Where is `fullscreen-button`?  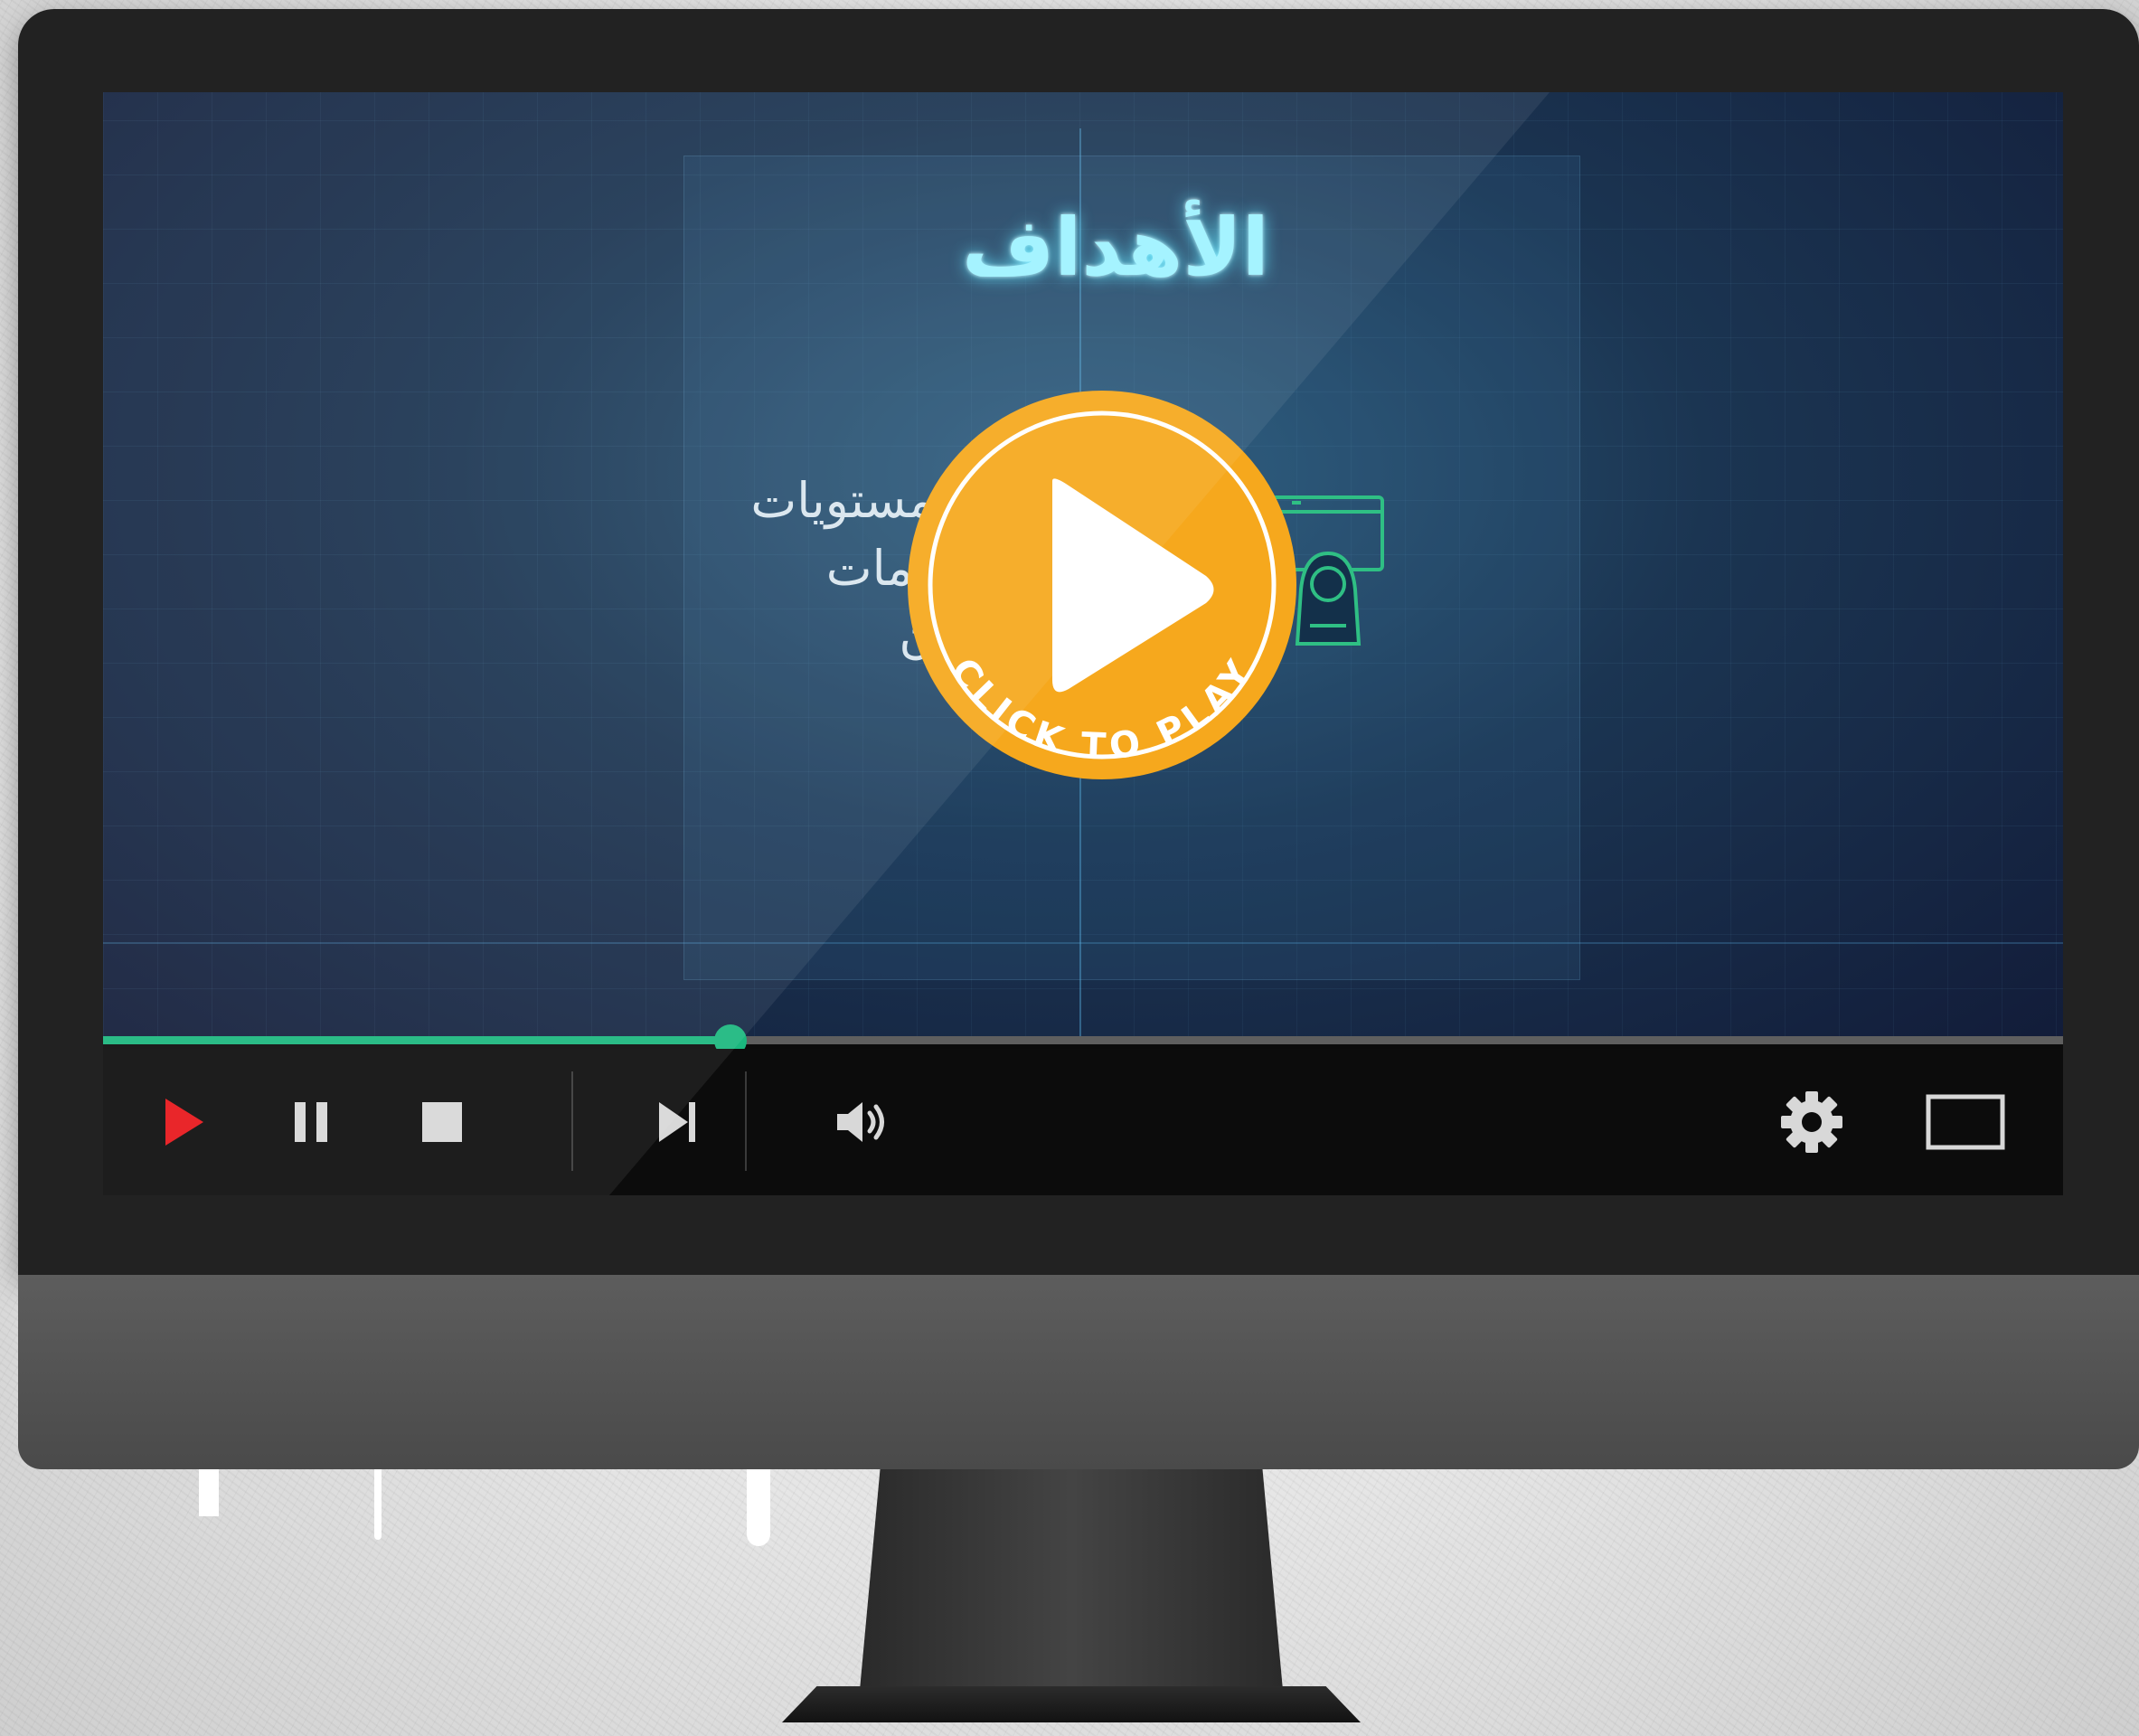
fullscreen-button is located at coordinates (1966, 1122).